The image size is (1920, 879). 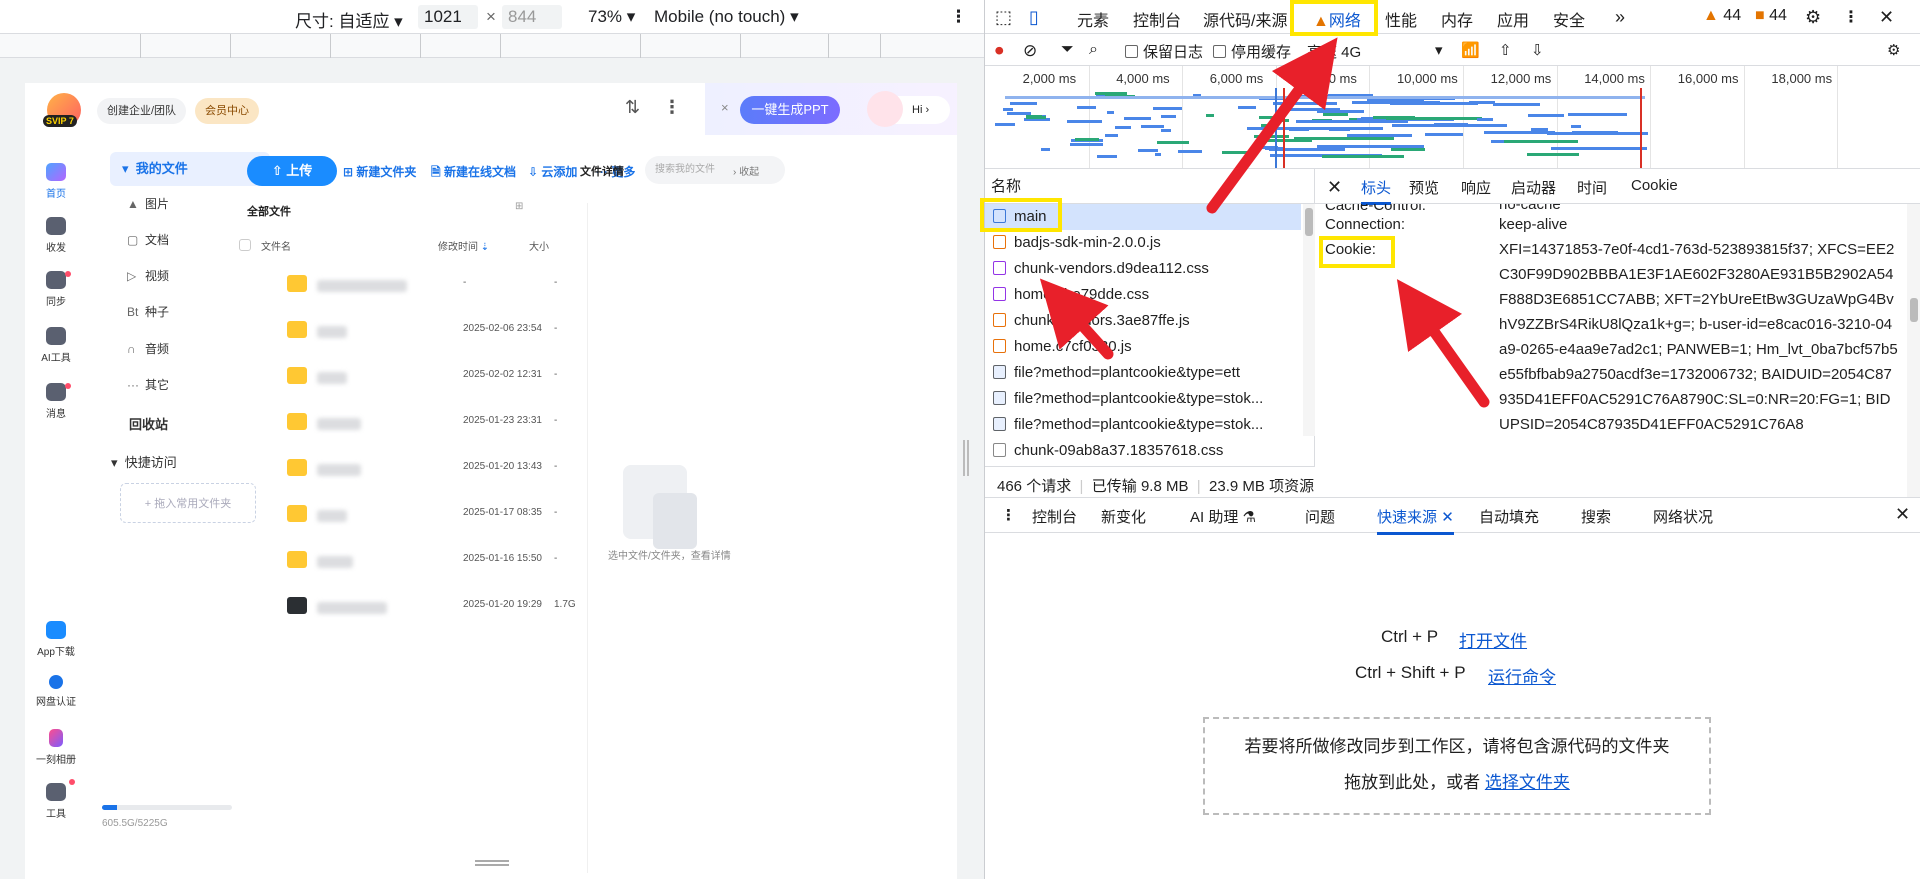 I want to click on tab-elements: 元素, so click(x=1093, y=19).